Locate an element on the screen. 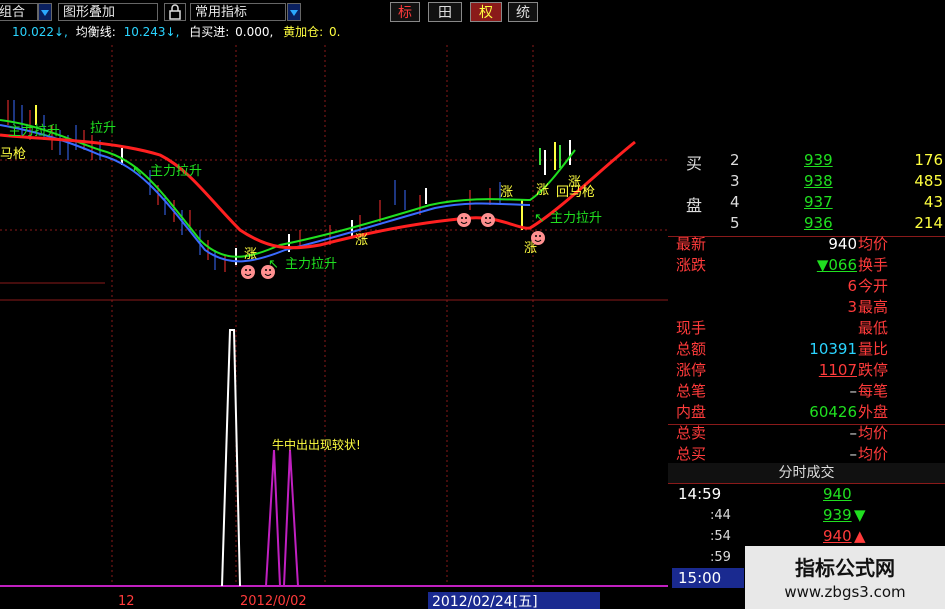 This screenshot has width=945, height=609. quote-row: 总额 10391 量比 is located at coordinates (782, 349).